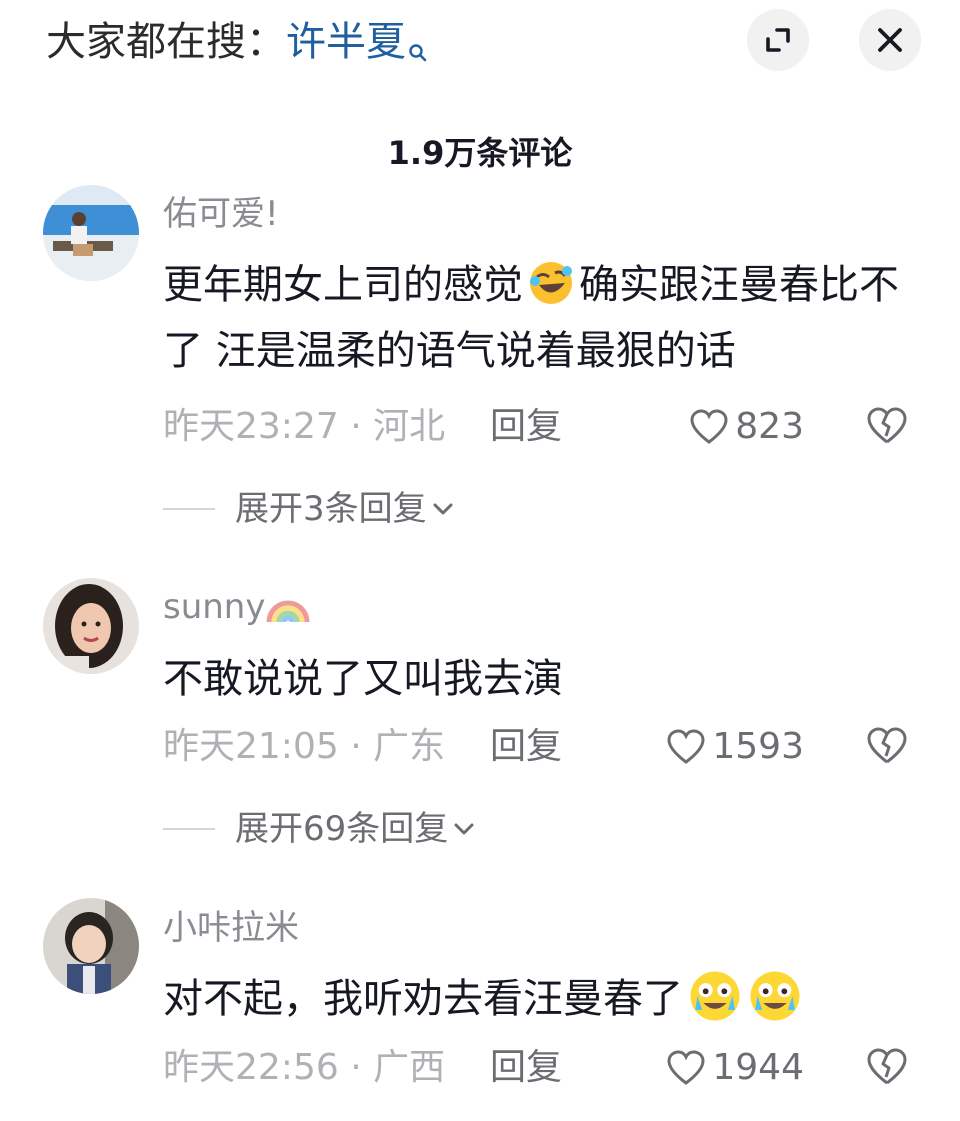 The height and width of the screenshot is (1121, 960). I want to click on comment-text: 对不起，我听劝去看汪曼春了, so click(543, 999).